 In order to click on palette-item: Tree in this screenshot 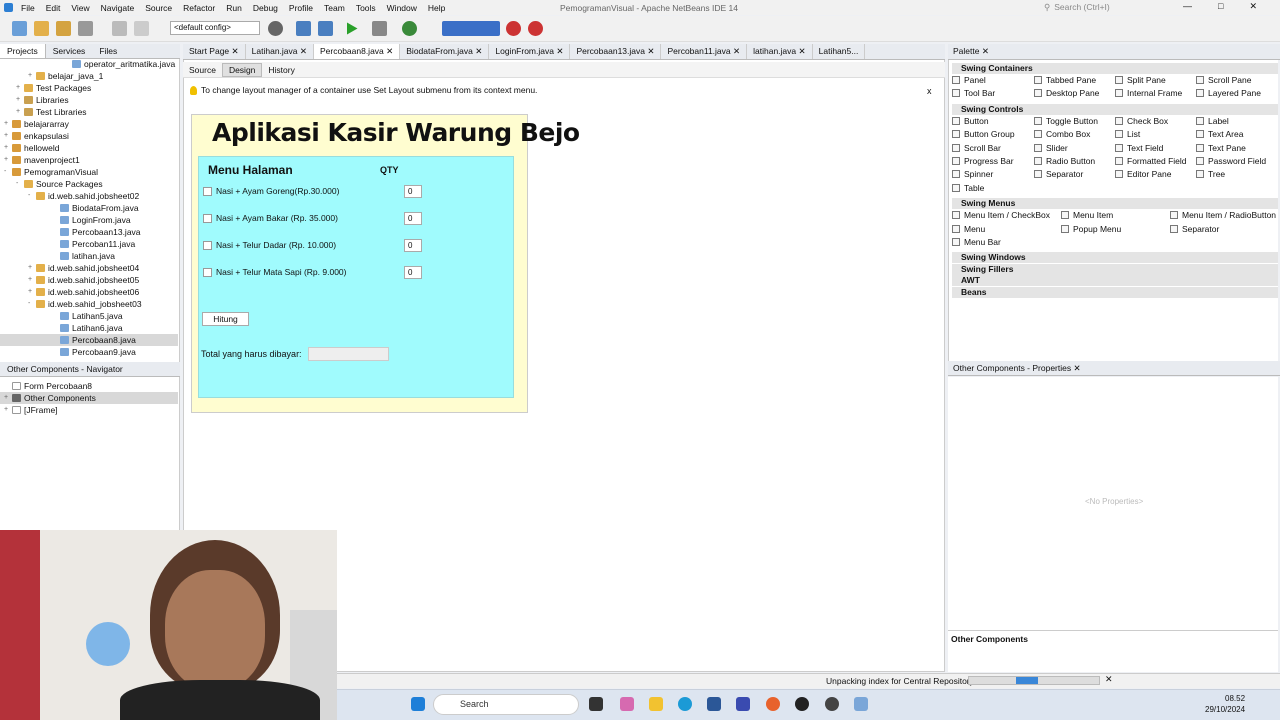, I will do `click(1210, 174)`.